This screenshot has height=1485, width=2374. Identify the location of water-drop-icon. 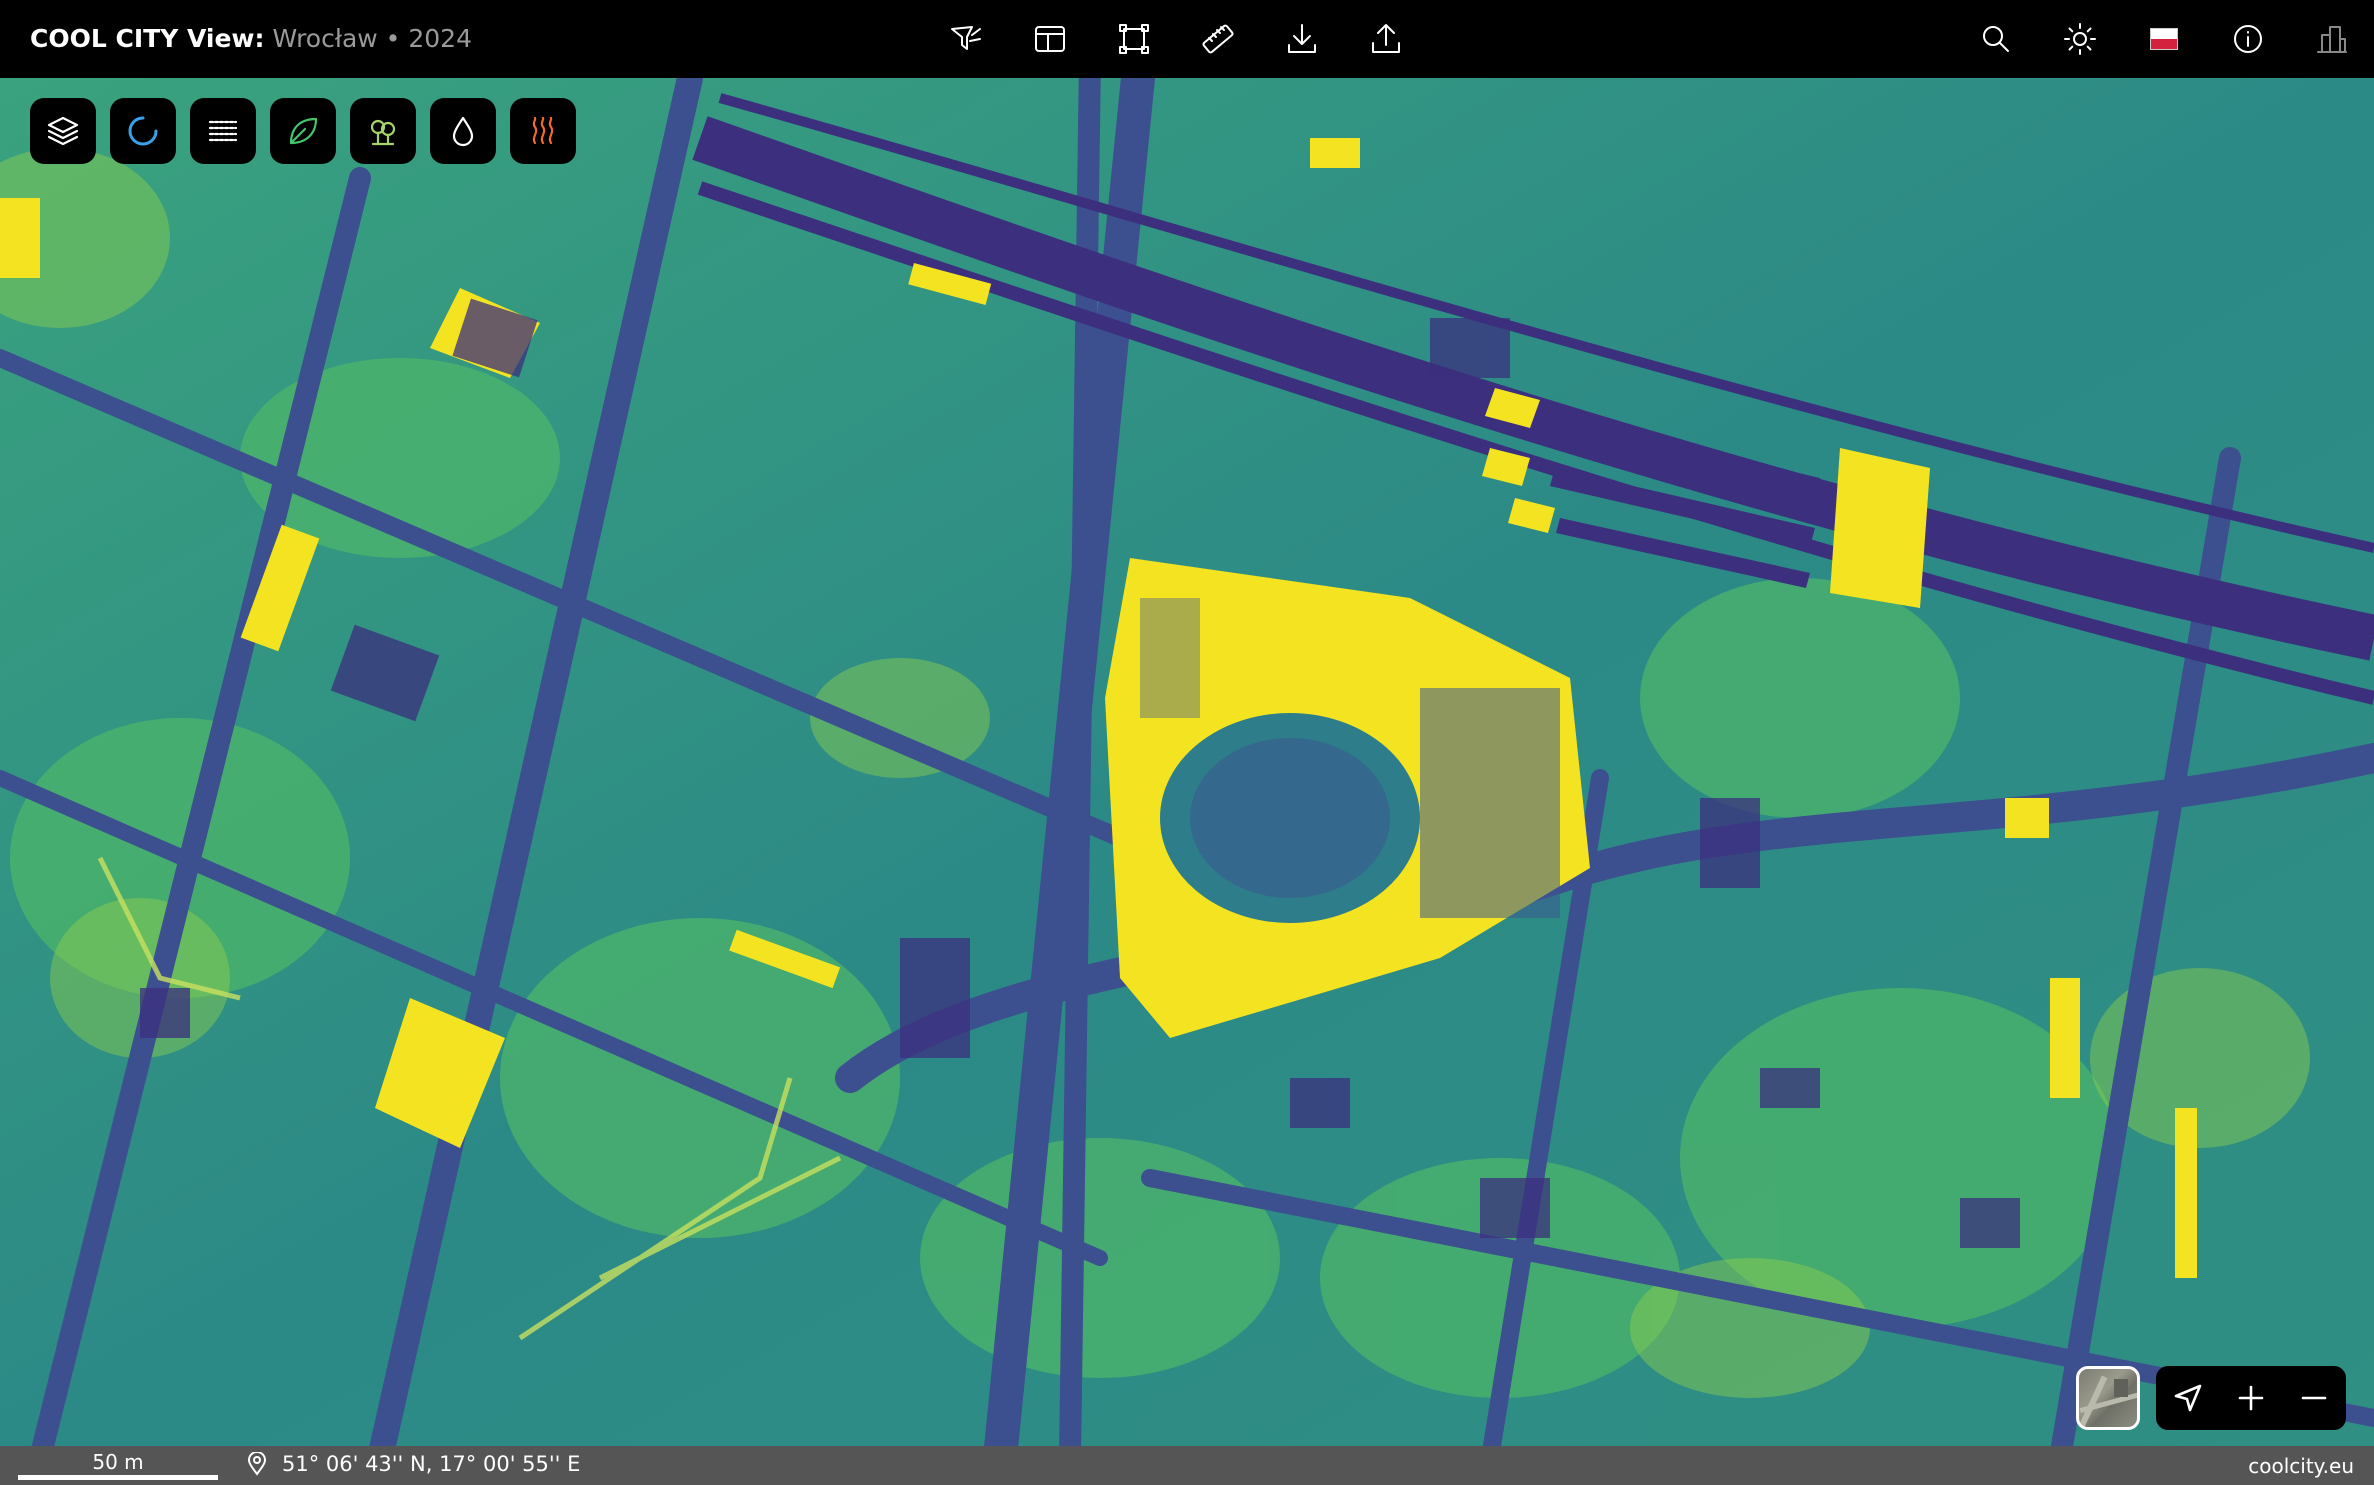
(463, 131).